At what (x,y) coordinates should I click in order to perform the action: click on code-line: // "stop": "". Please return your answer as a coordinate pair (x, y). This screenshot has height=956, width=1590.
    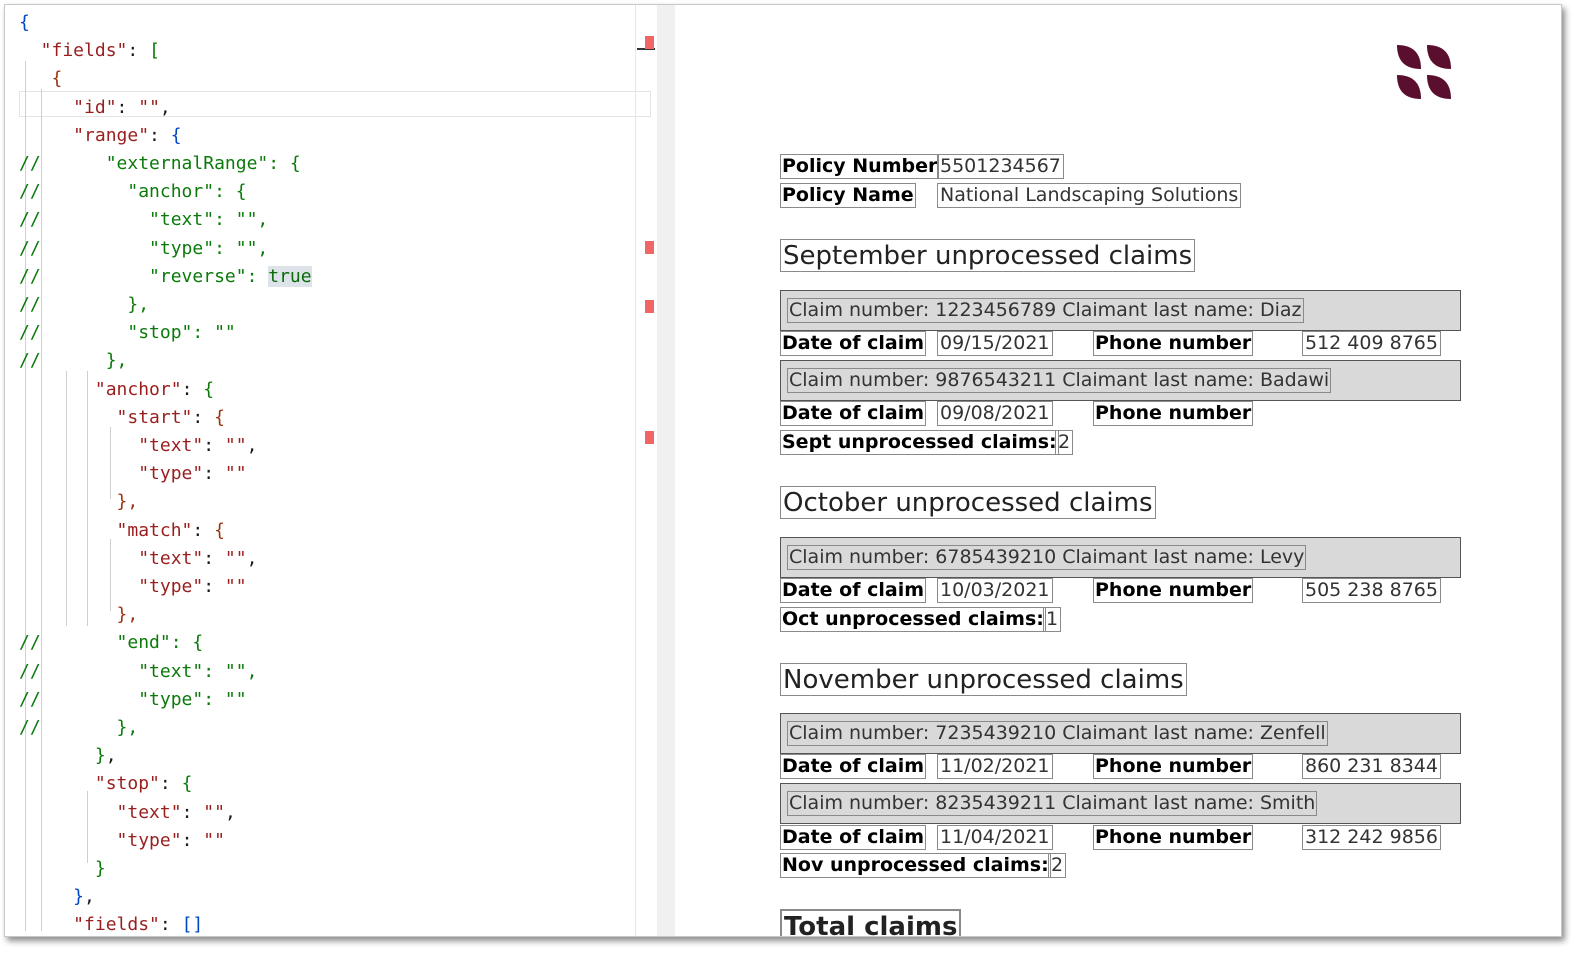
    Looking at the image, I should click on (127, 333).